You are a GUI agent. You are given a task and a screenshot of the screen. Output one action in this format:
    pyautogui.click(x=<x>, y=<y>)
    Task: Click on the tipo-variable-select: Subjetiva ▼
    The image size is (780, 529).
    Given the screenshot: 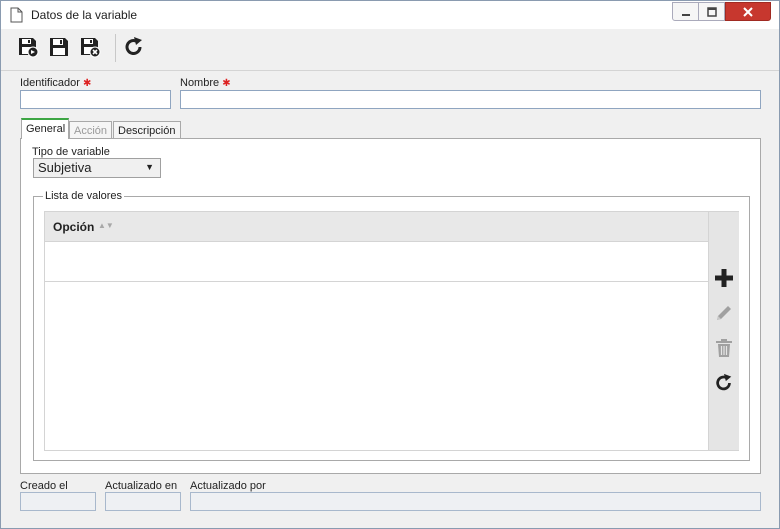 What is the action you would take?
    pyautogui.click(x=97, y=168)
    